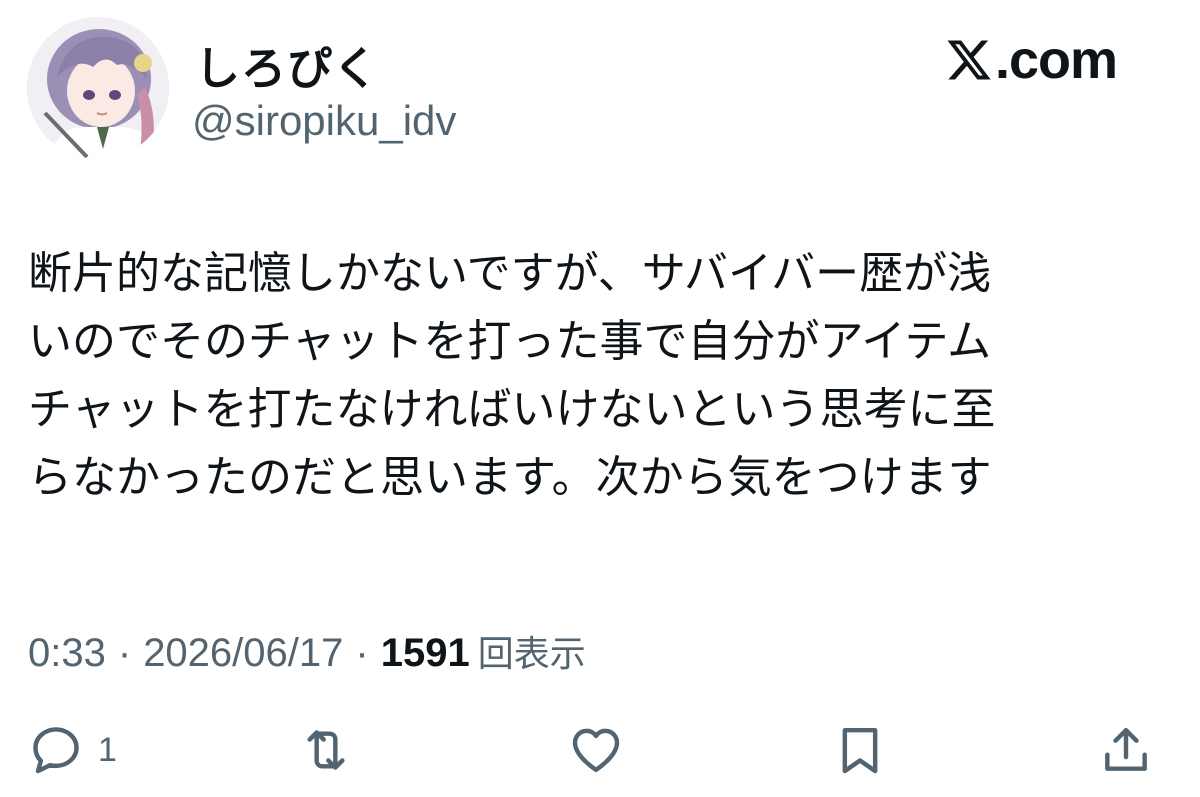 Image resolution: width=1200 pixels, height=797 pixels. What do you see at coordinates (510, 477) in the screenshot?
I see `tweet-text-line: らなかったのだと思います。次から気をつけます` at bounding box center [510, 477].